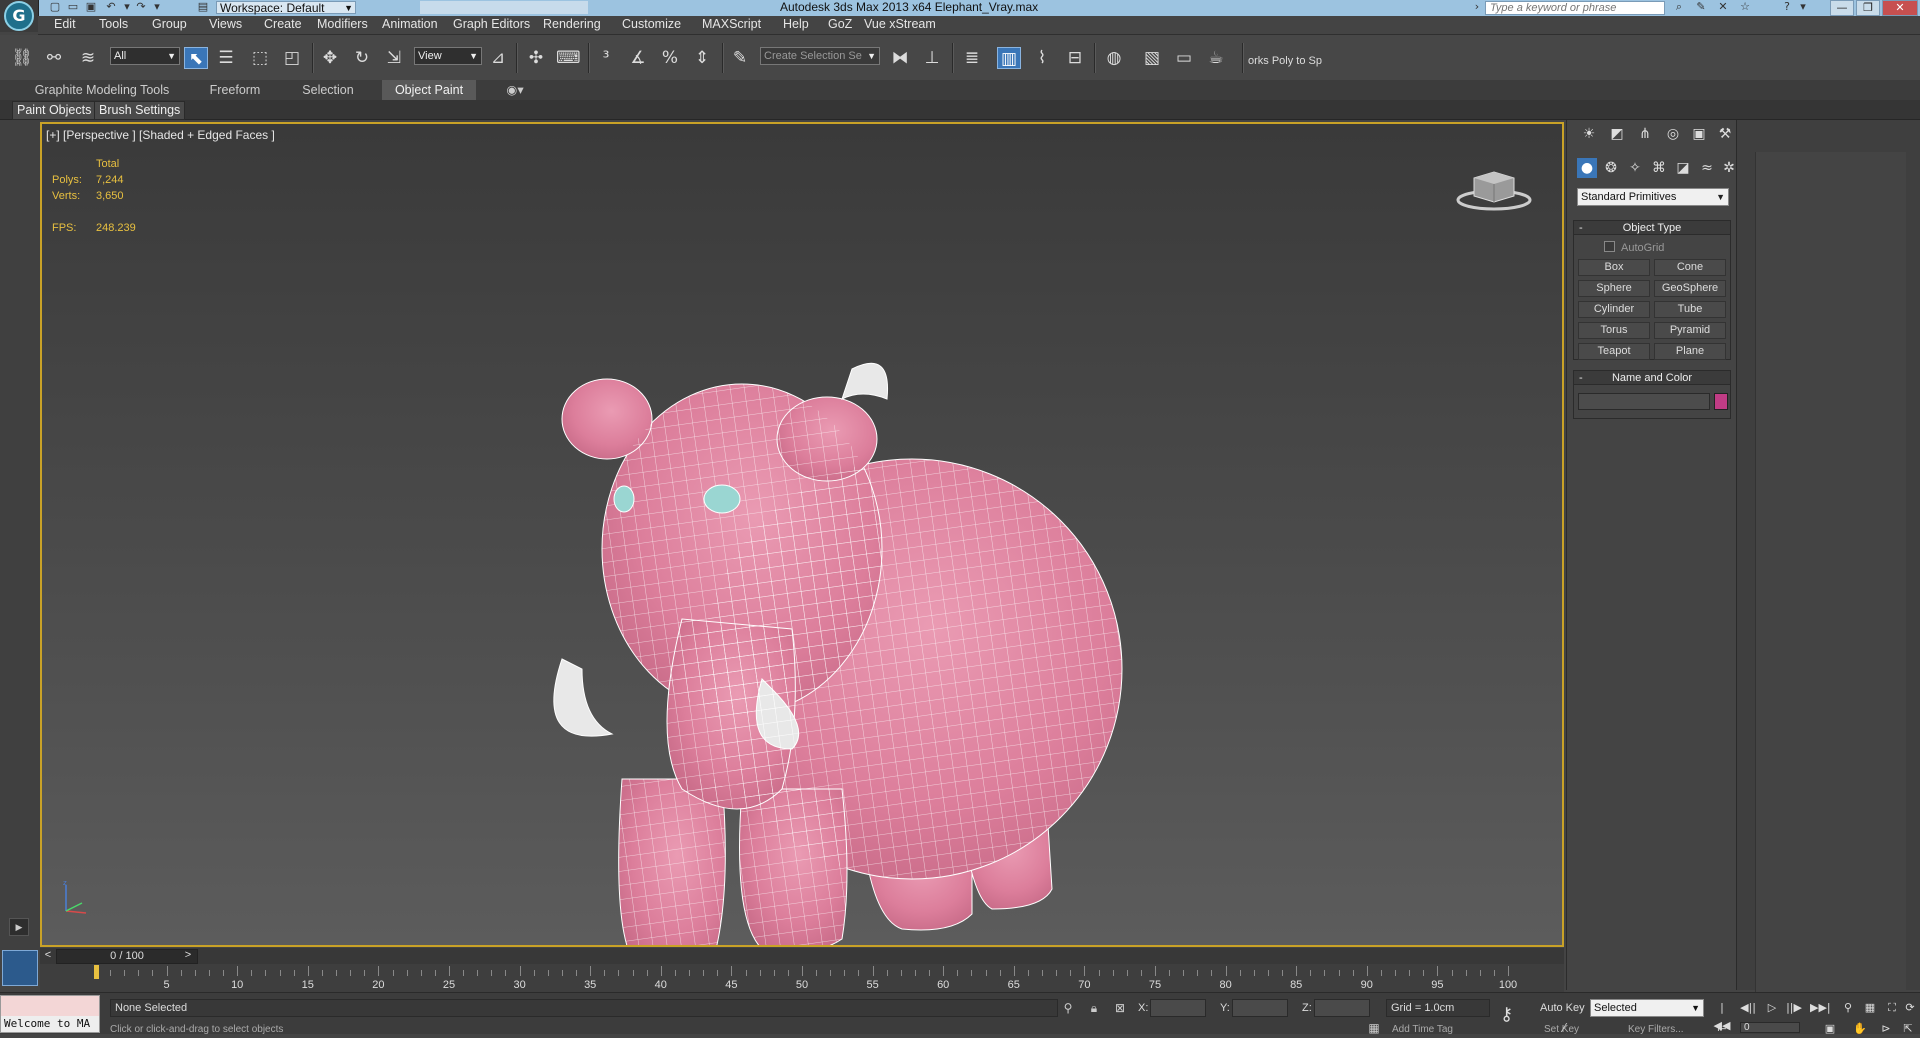 Image resolution: width=1920 pixels, height=1038 pixels. What do you see at coordinates (1770, 1027) in the screenshot?
I see `current-frame-field: 0` at bounding box center [1770, 1027].